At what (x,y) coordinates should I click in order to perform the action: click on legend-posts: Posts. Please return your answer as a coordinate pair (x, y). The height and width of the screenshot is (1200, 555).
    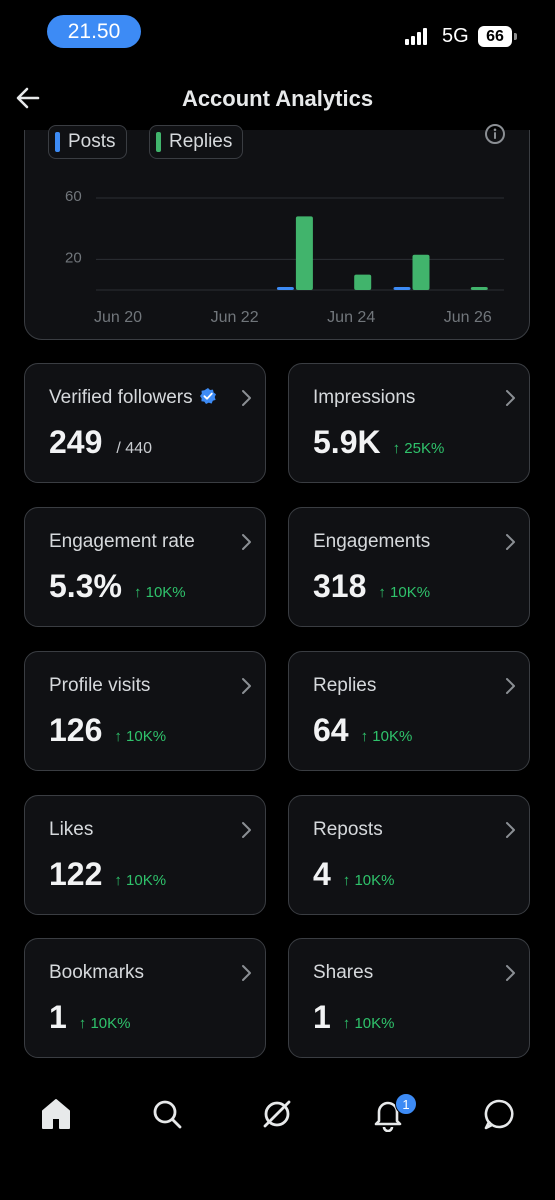
    Looking at the image, I should click on (87, 142).